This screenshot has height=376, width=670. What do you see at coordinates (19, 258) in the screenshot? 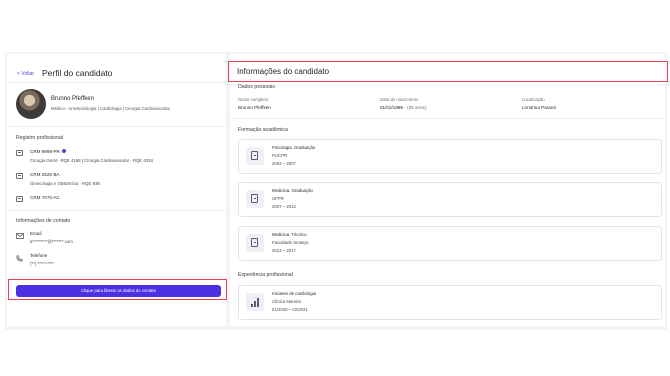
I see `phone-icon` at bounding box center [19, 258].